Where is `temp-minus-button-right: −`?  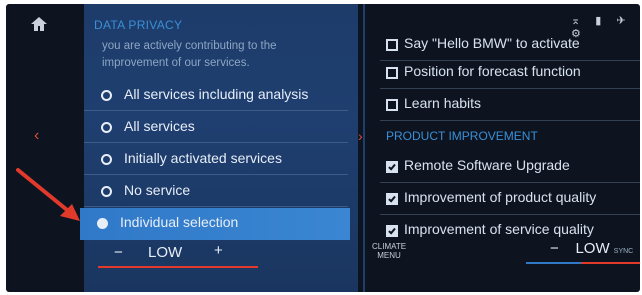 temp-minus-button-right: − is located at coordinates (554, 248).